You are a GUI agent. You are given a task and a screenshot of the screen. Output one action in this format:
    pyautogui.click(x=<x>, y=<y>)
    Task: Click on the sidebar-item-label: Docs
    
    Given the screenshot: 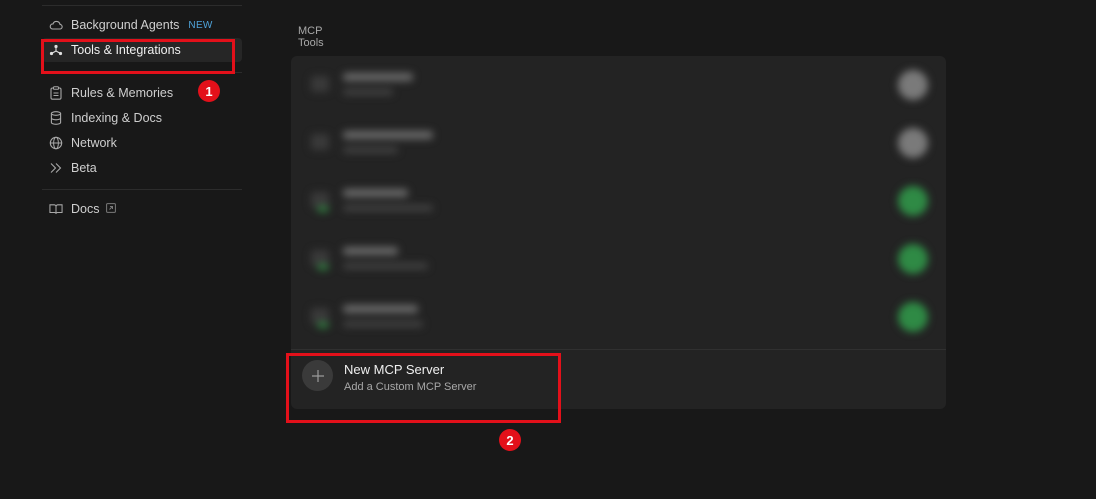 What is the action you would take?
    pyautogui.click(x=85, y=209)
    